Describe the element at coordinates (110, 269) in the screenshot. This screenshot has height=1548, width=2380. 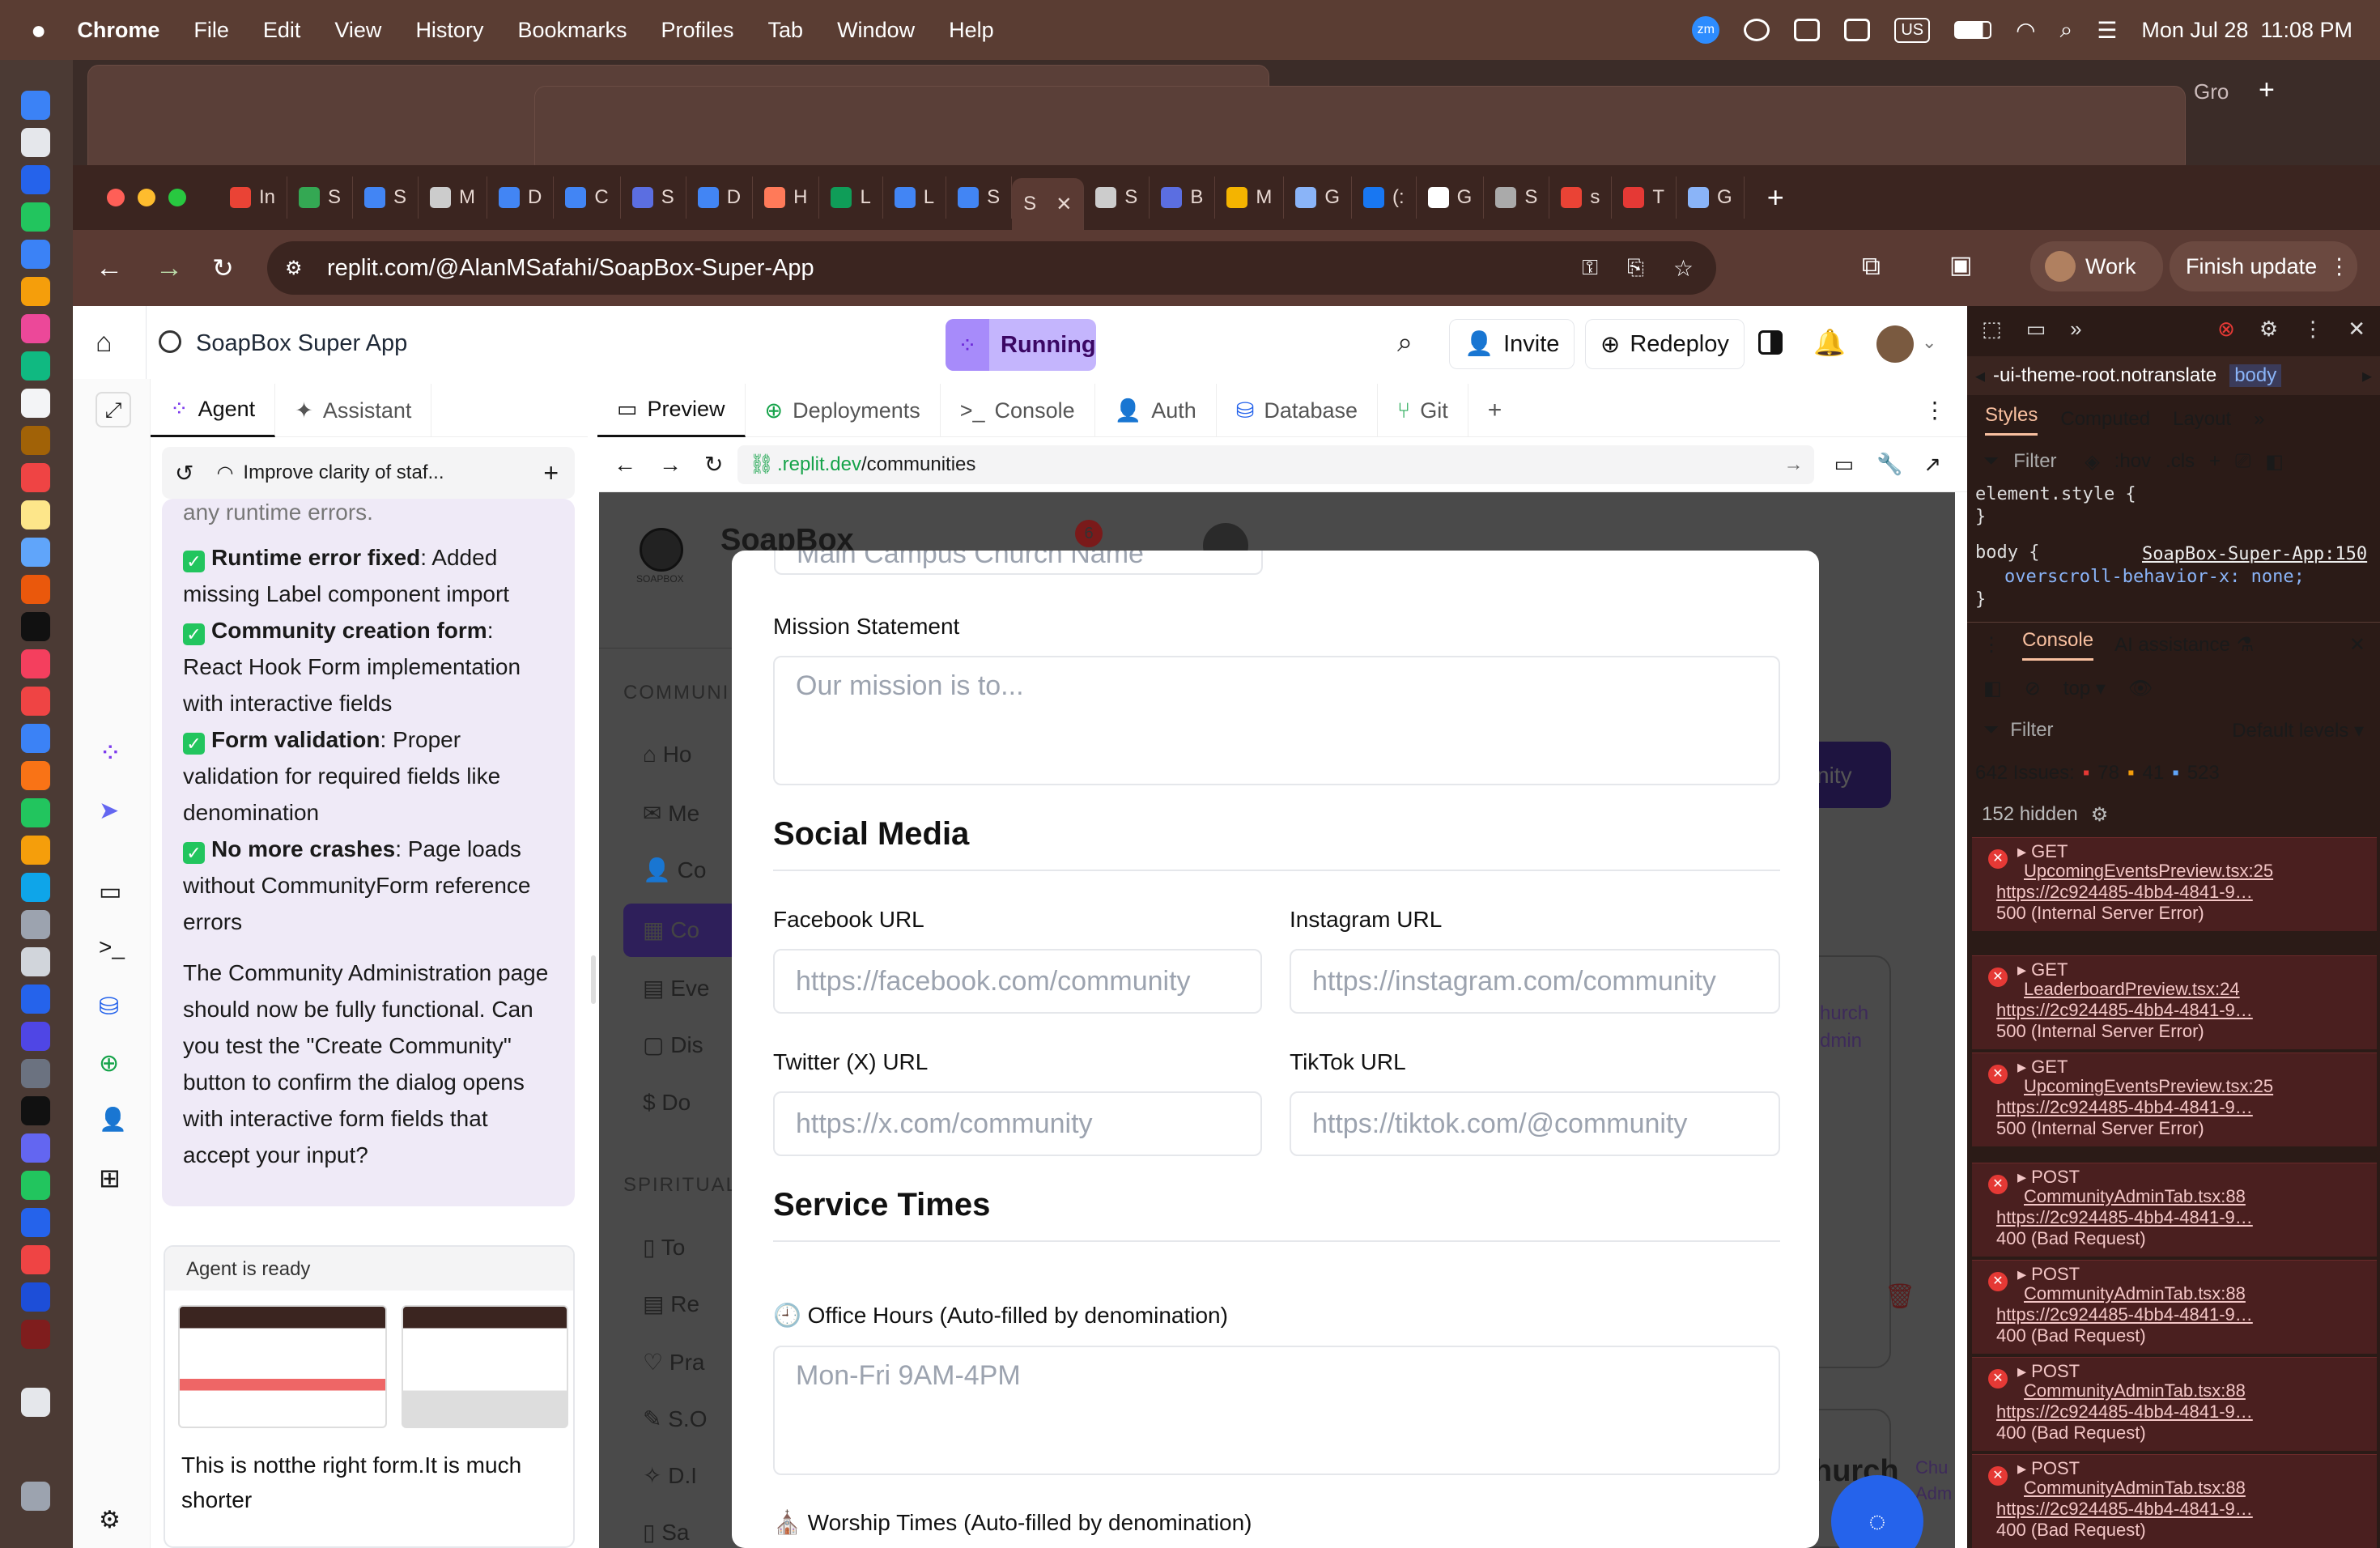
I see `back-icon: ←` at that location.